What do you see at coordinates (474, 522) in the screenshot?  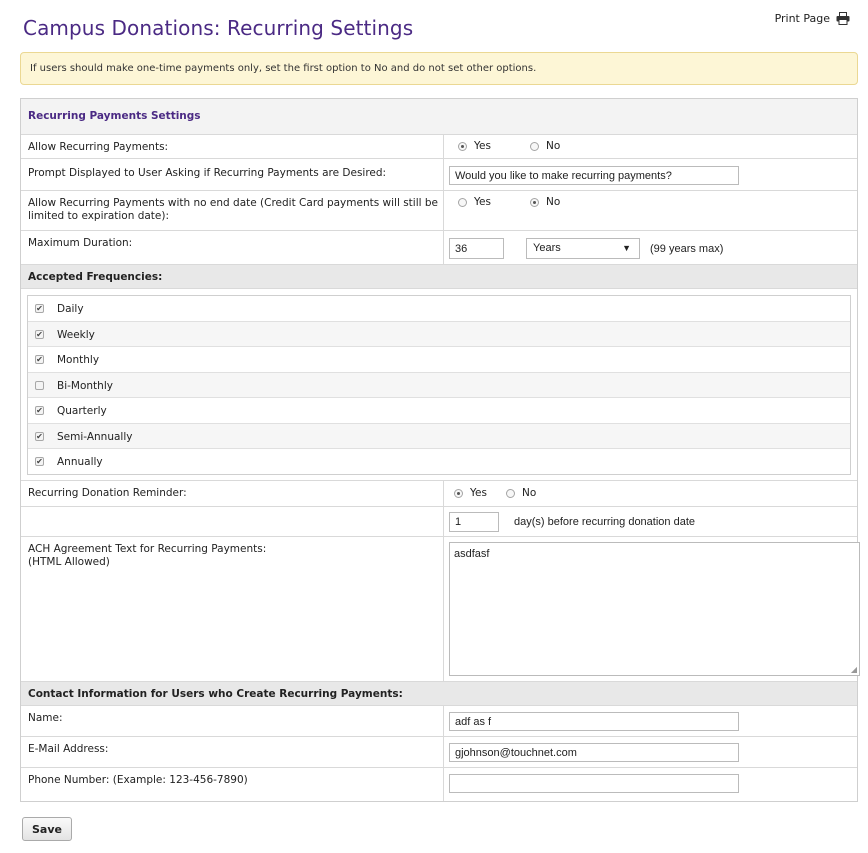 I see `reminder-days-input` at bounding box center [474, 522].